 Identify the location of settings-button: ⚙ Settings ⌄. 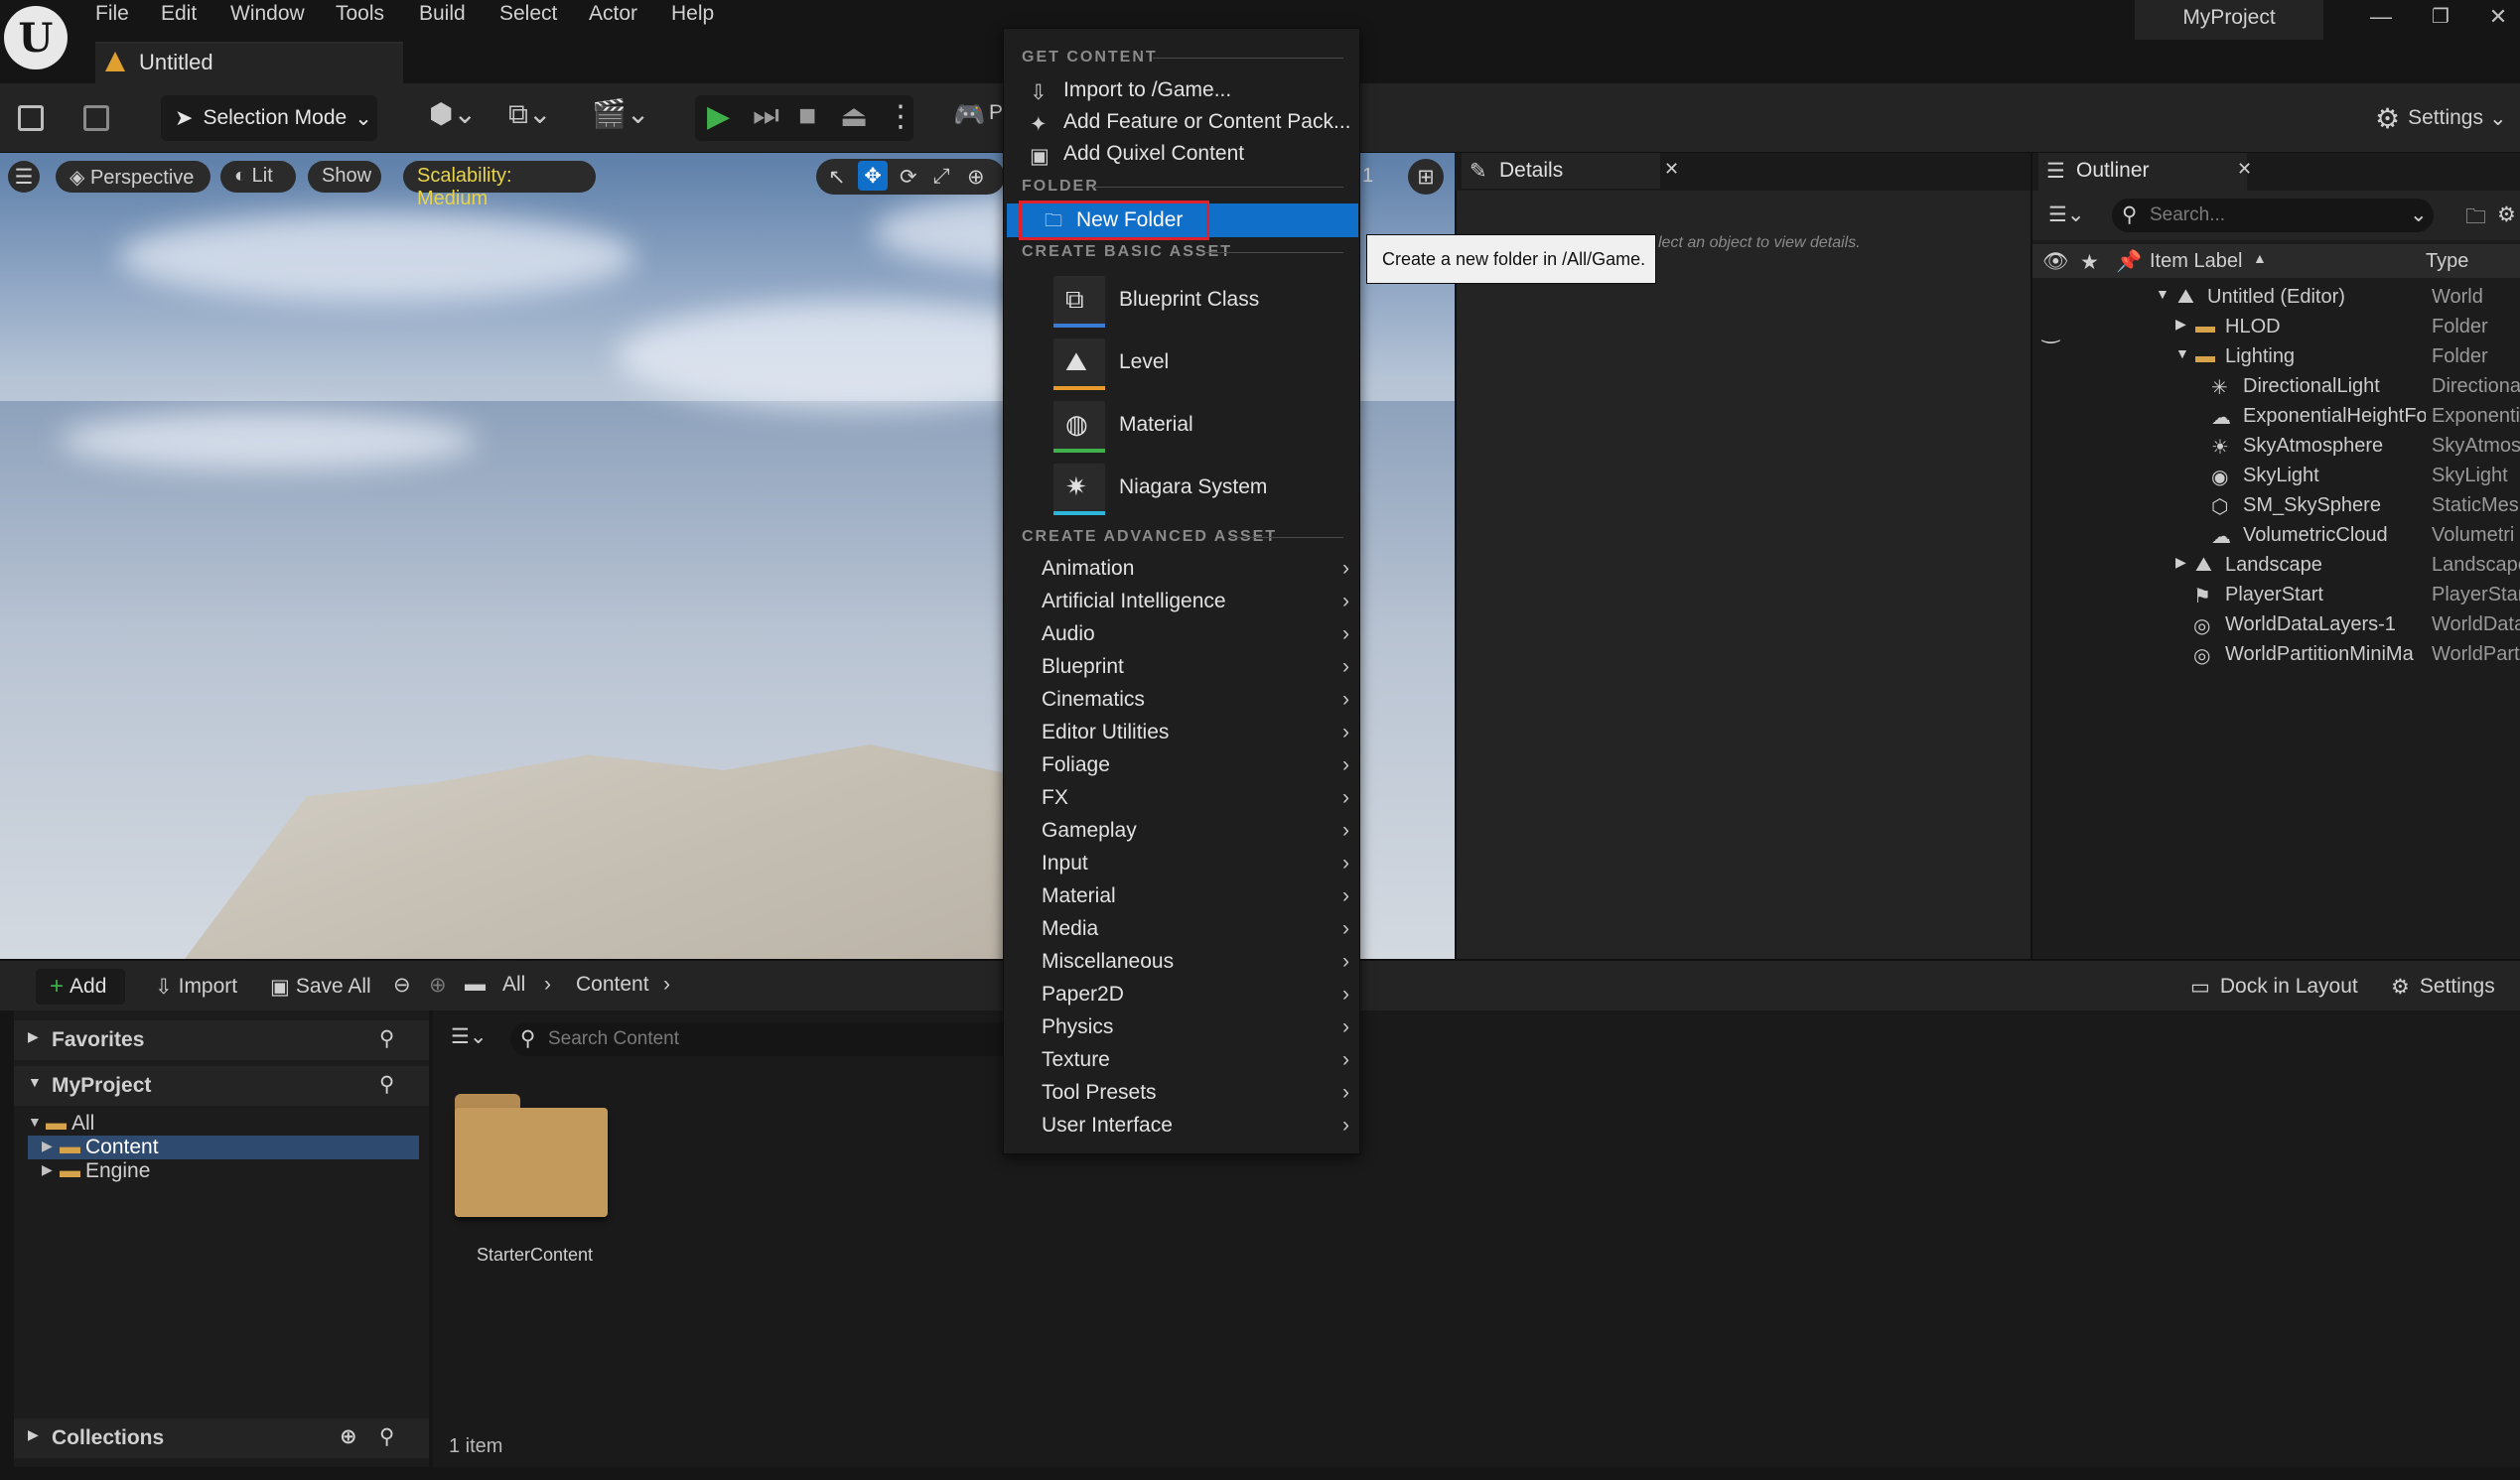
(2441, 118).